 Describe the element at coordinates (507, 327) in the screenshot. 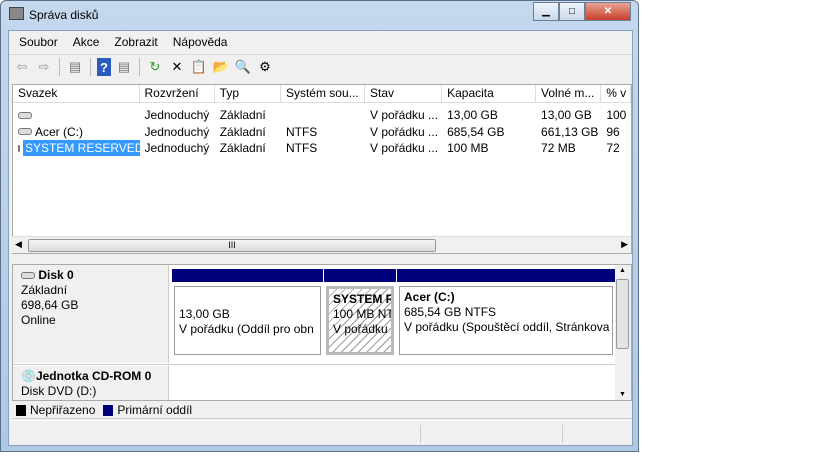

I see `partition-status: V pořádku (Spouštěcí oddíl, Stránkova` at that location.